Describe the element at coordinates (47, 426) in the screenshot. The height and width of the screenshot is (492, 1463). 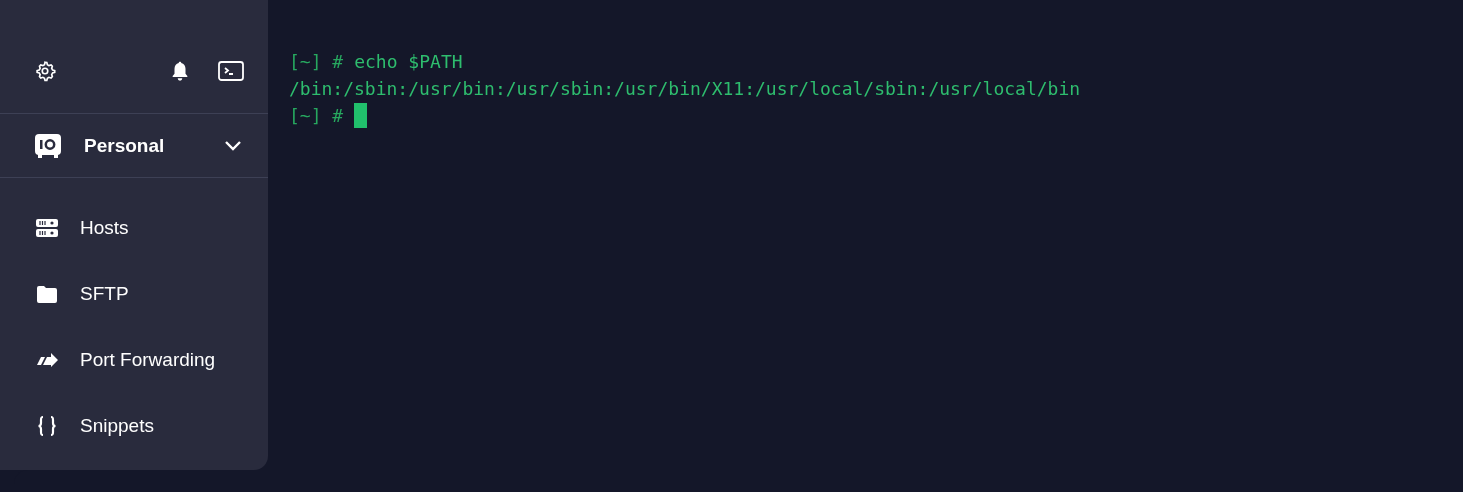
I see `braces-icon` at that location.